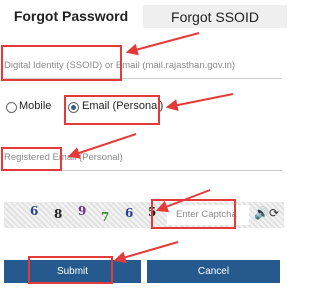  What do you see at coordinates (82, 211) in the screenshot?
I see `captcha-char: 9` at bounding box center [82, 211].